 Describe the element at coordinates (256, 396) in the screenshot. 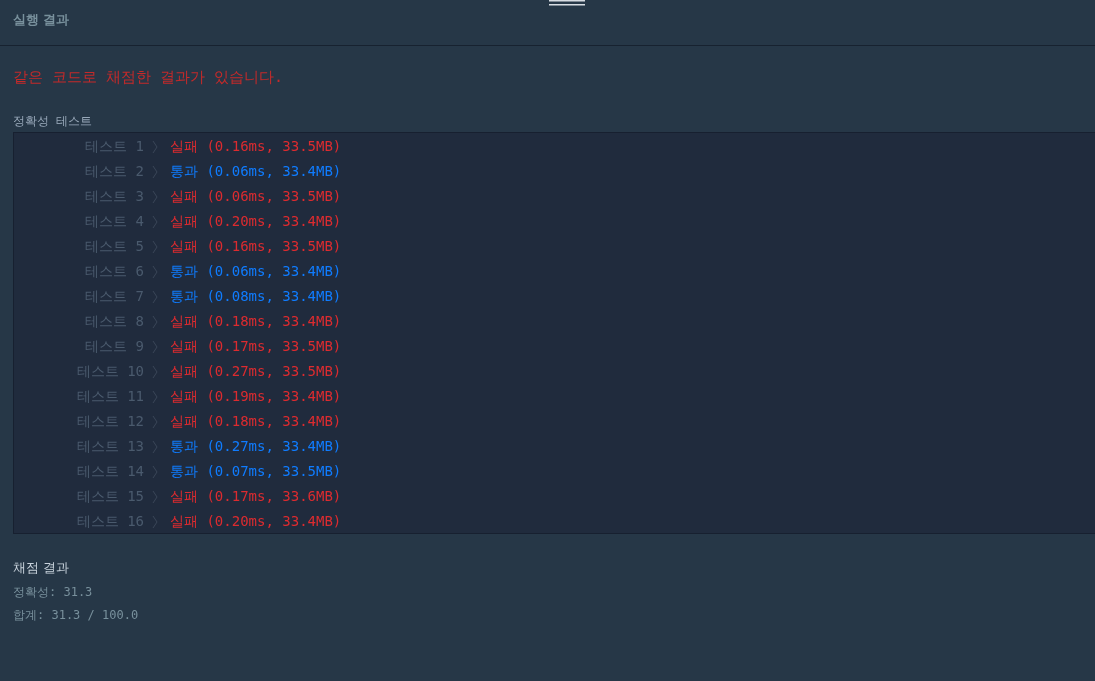

I see `test-result: 실패 (0.19ms, 33.4MB)` at that location.